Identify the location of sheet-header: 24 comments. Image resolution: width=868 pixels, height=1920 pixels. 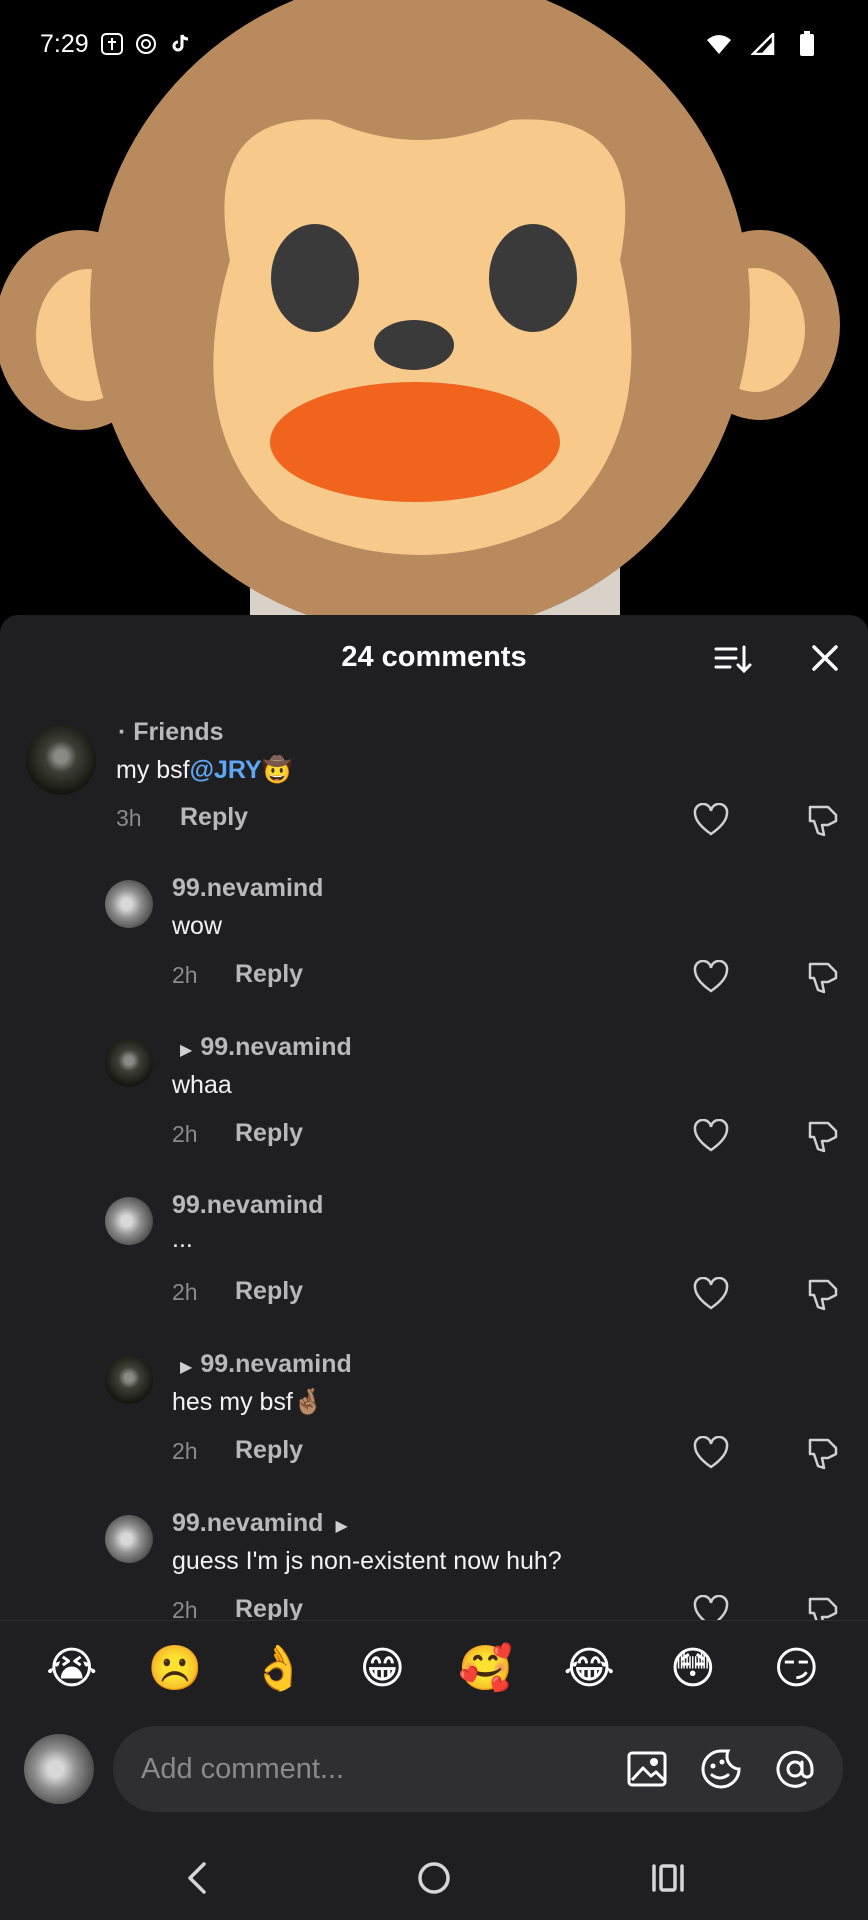
(434, 657).